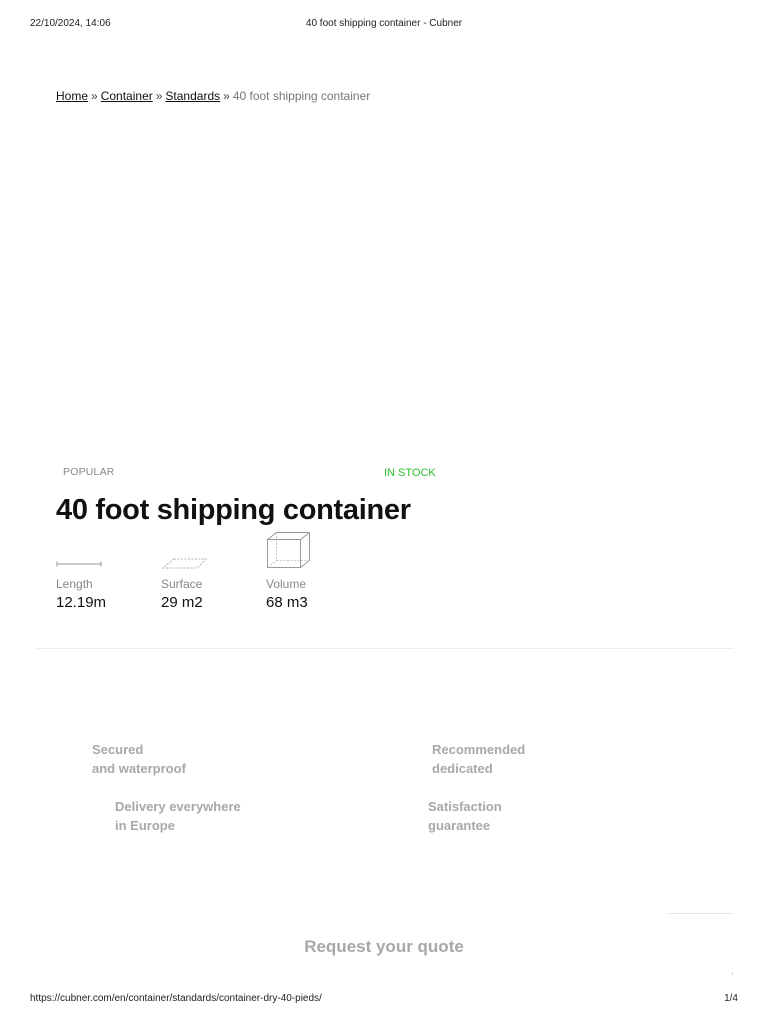 Image resolution: width=768 pixels, height=1024 pixels. I want to click on feature-secured: Secured and waterproof, so click(139, 759).